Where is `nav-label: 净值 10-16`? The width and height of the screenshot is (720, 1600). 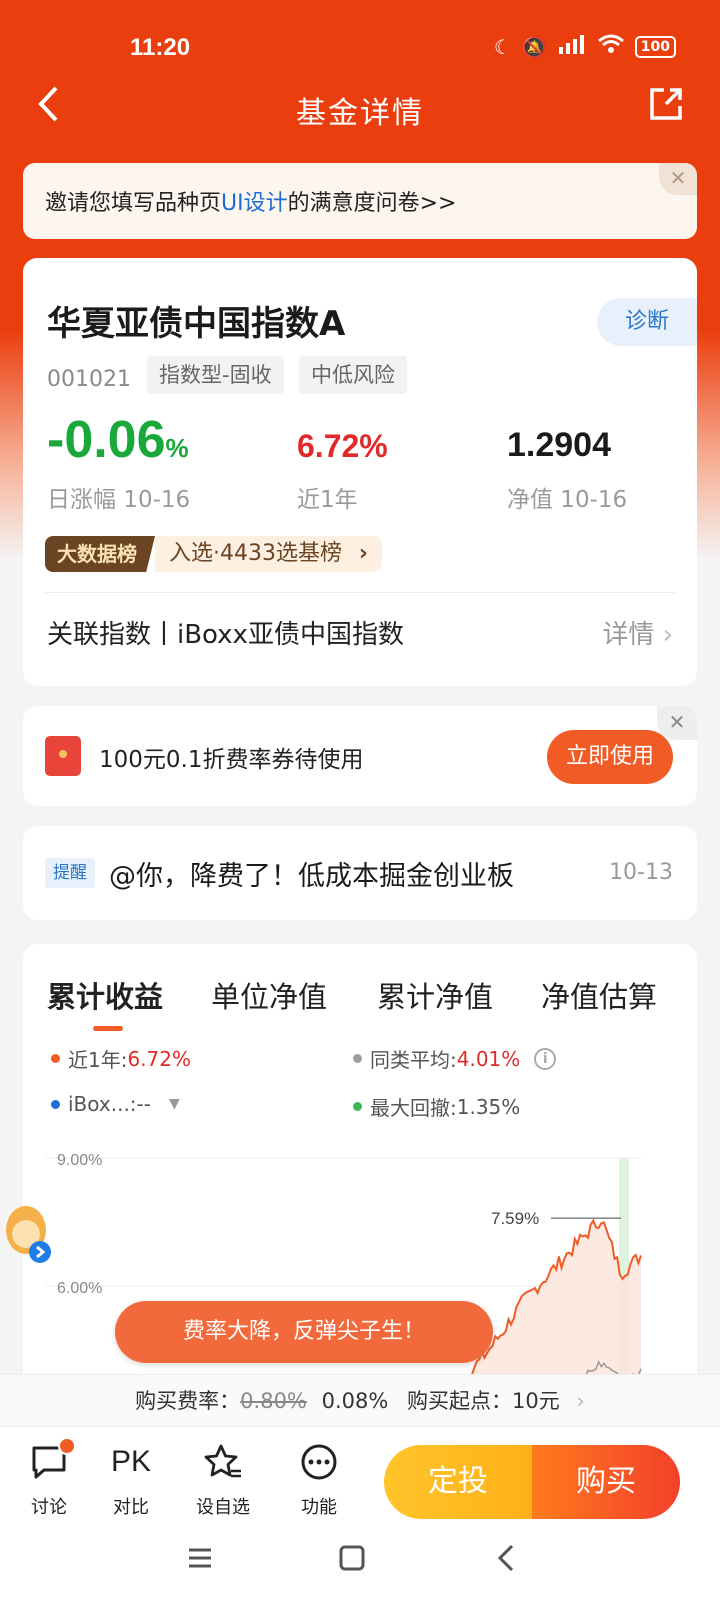
nav-label: 净值 10-16 is located at coordinates (567, 500).